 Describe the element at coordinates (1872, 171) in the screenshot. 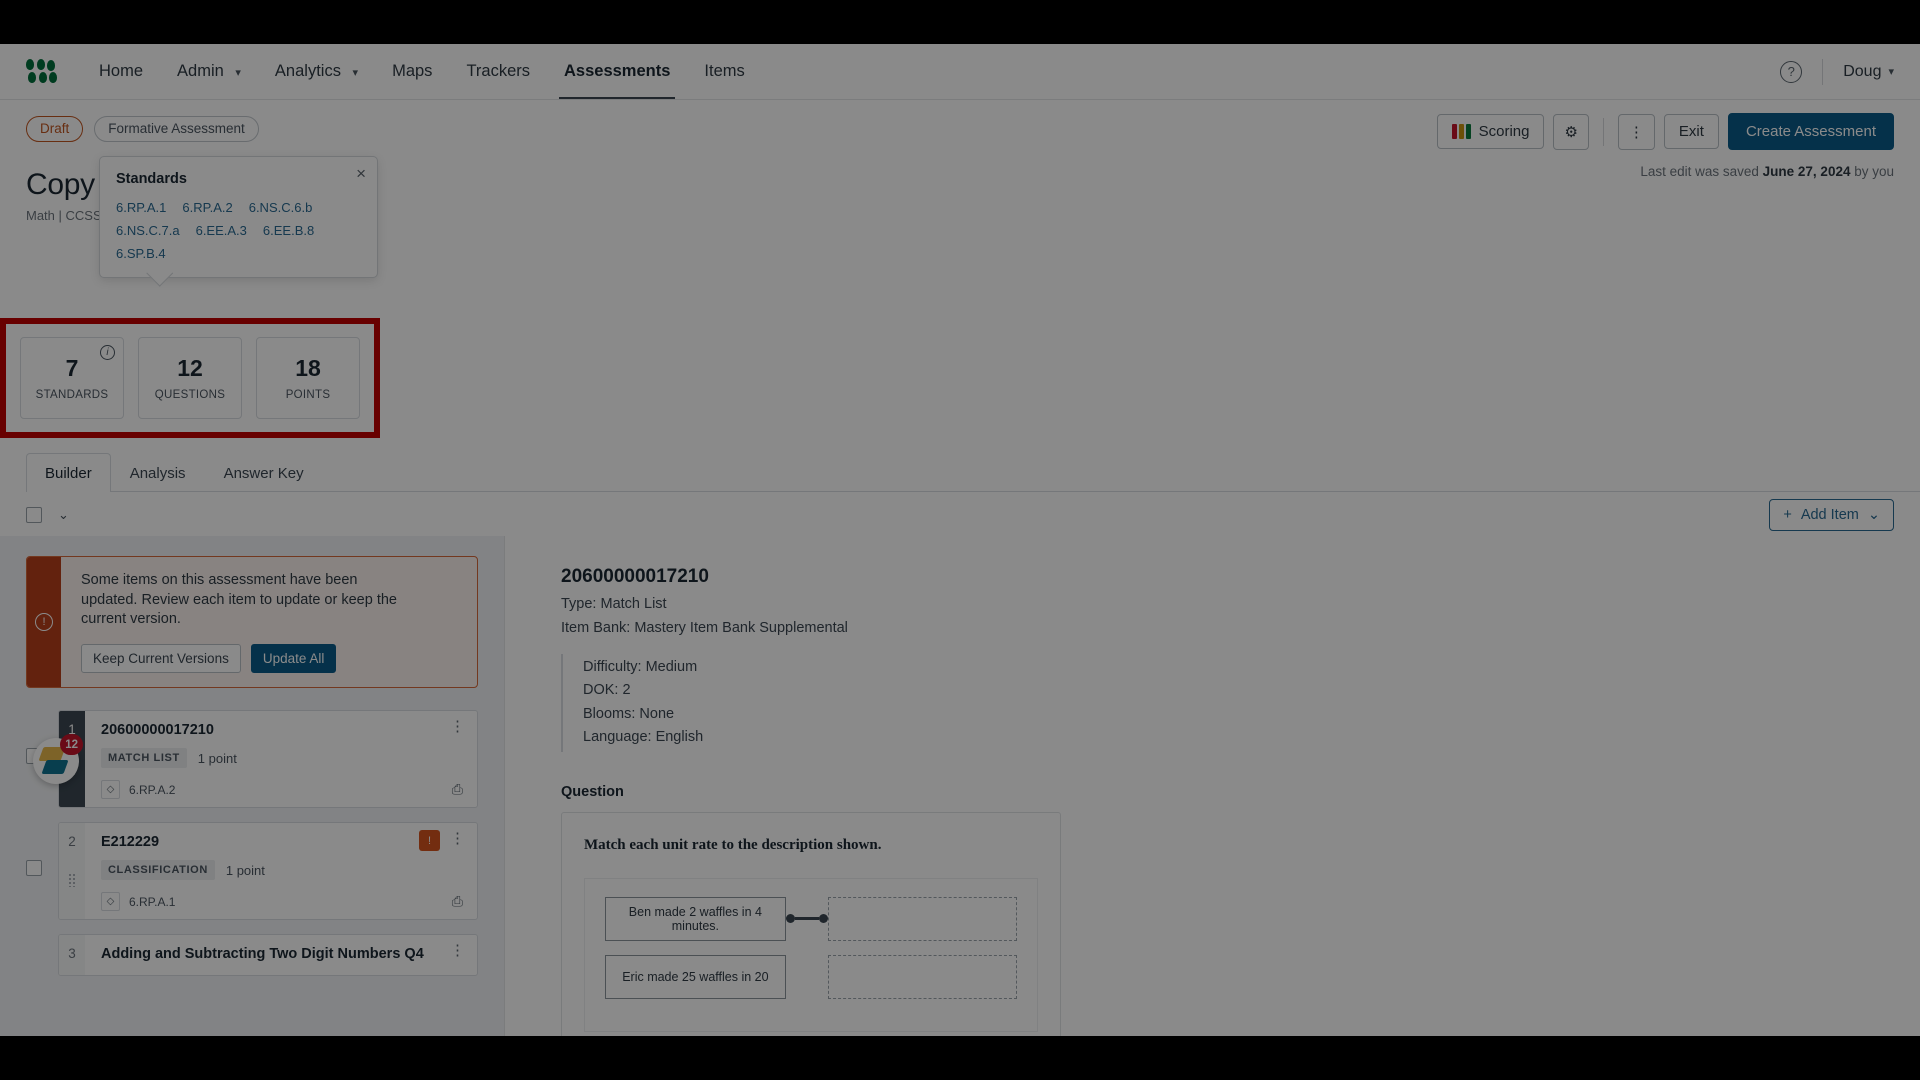

I see `last-edit-suffix: by you` at that location.